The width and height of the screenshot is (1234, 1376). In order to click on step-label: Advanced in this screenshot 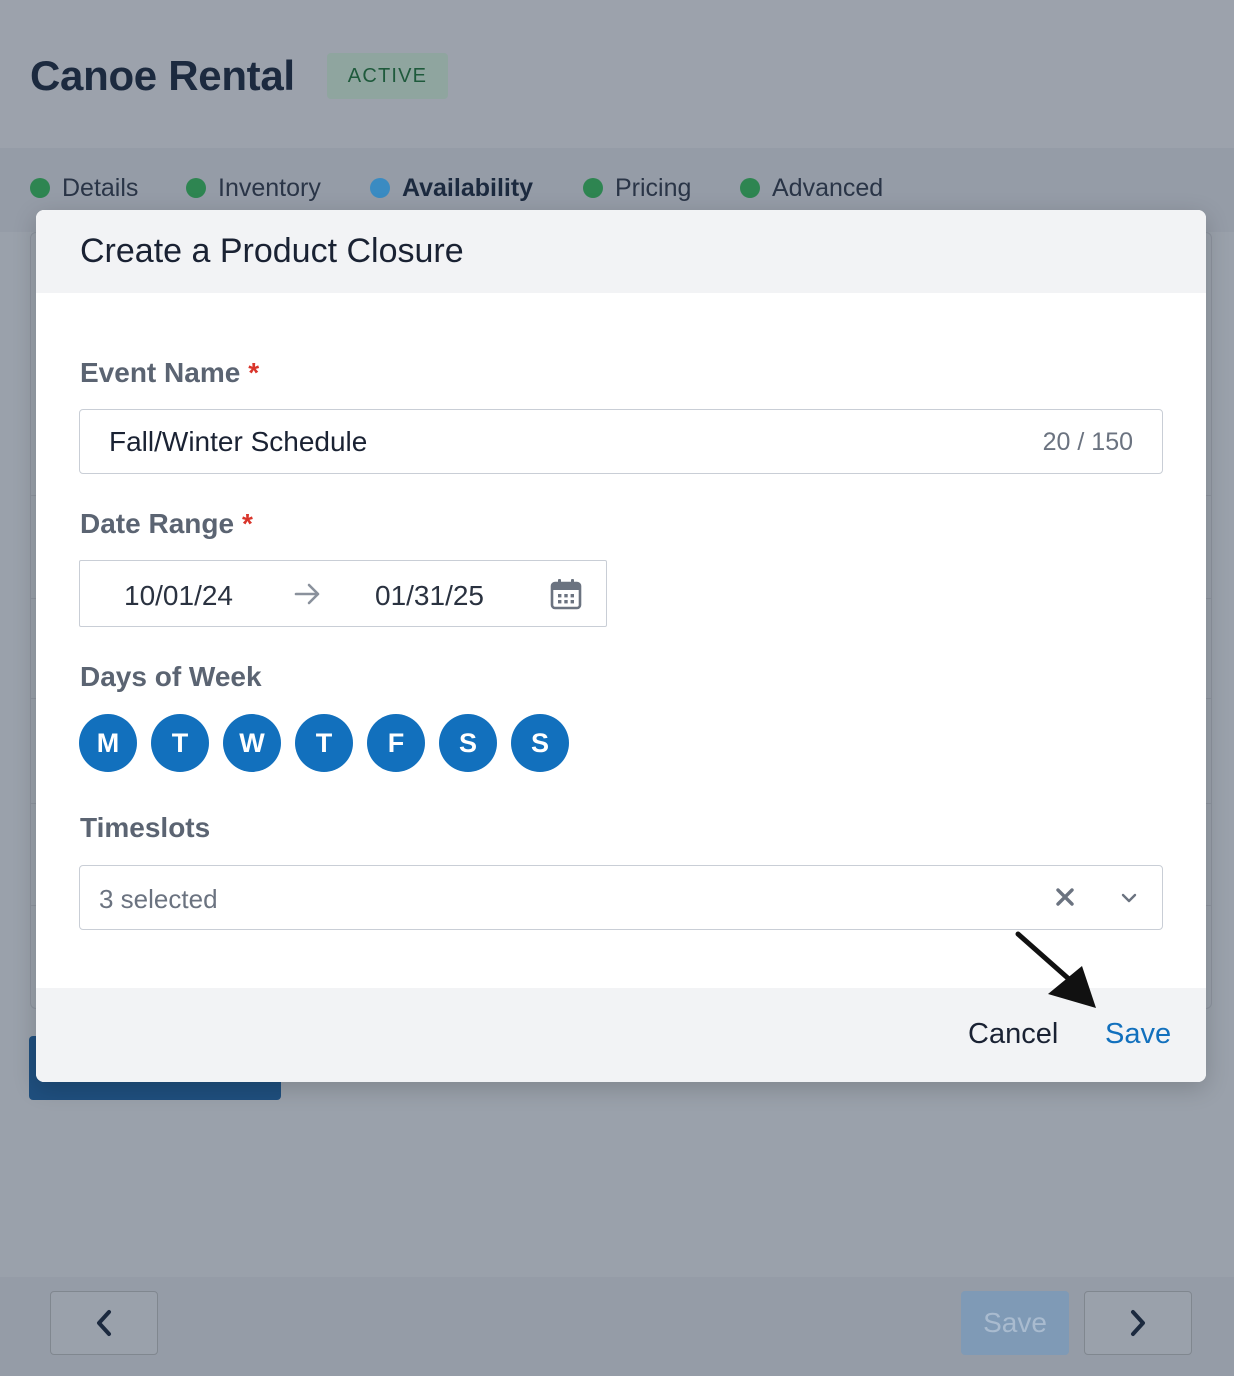, I will do `click(828, 187)`.